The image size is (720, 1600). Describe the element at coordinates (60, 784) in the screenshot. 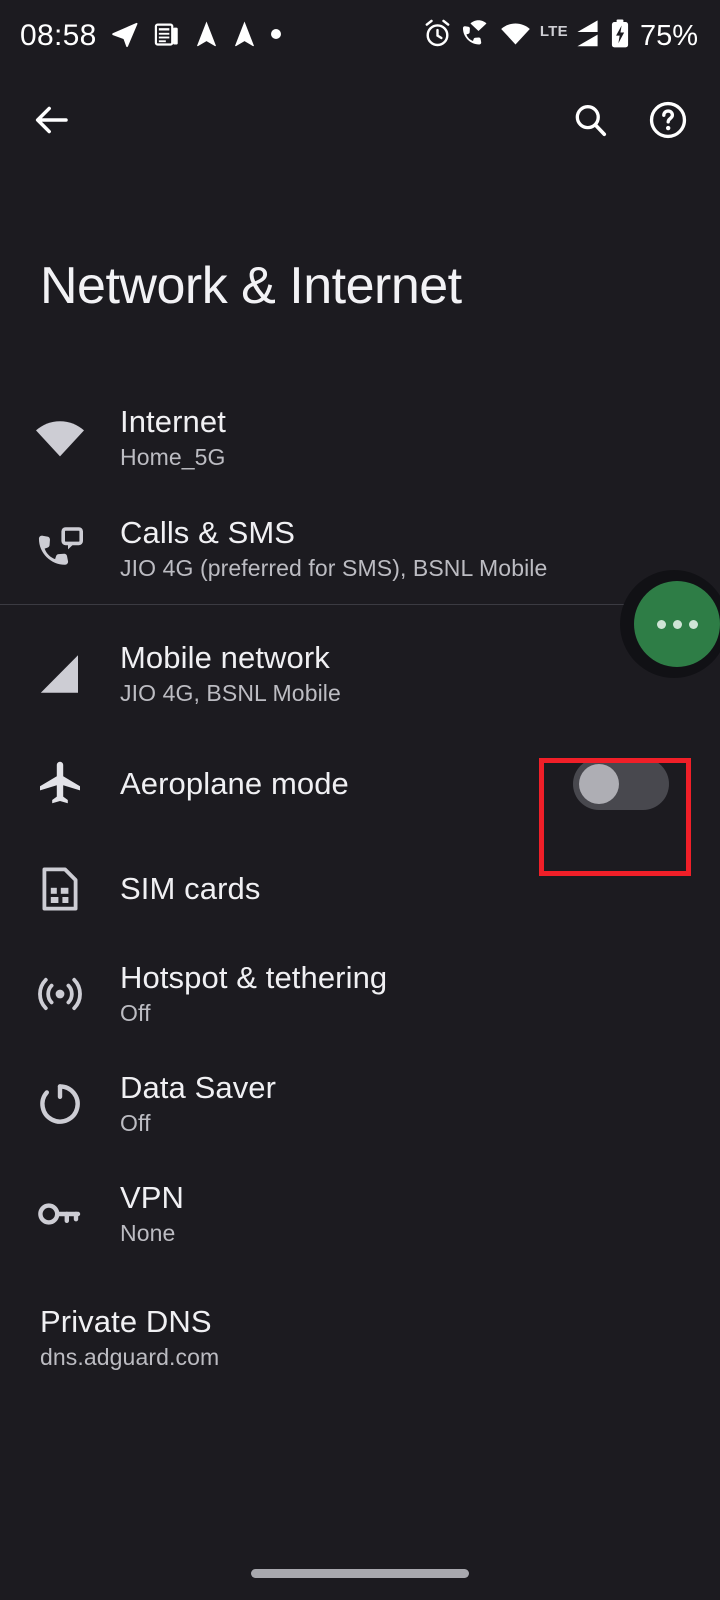

I see `airplane-icon` at that location.